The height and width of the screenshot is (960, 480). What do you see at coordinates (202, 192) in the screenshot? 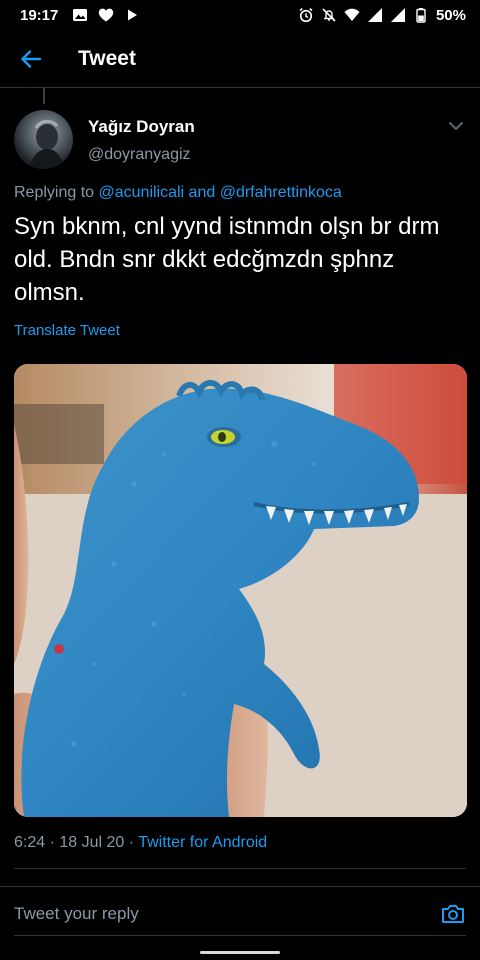
I see `replying-and: and` at bounding box center [202, 192].